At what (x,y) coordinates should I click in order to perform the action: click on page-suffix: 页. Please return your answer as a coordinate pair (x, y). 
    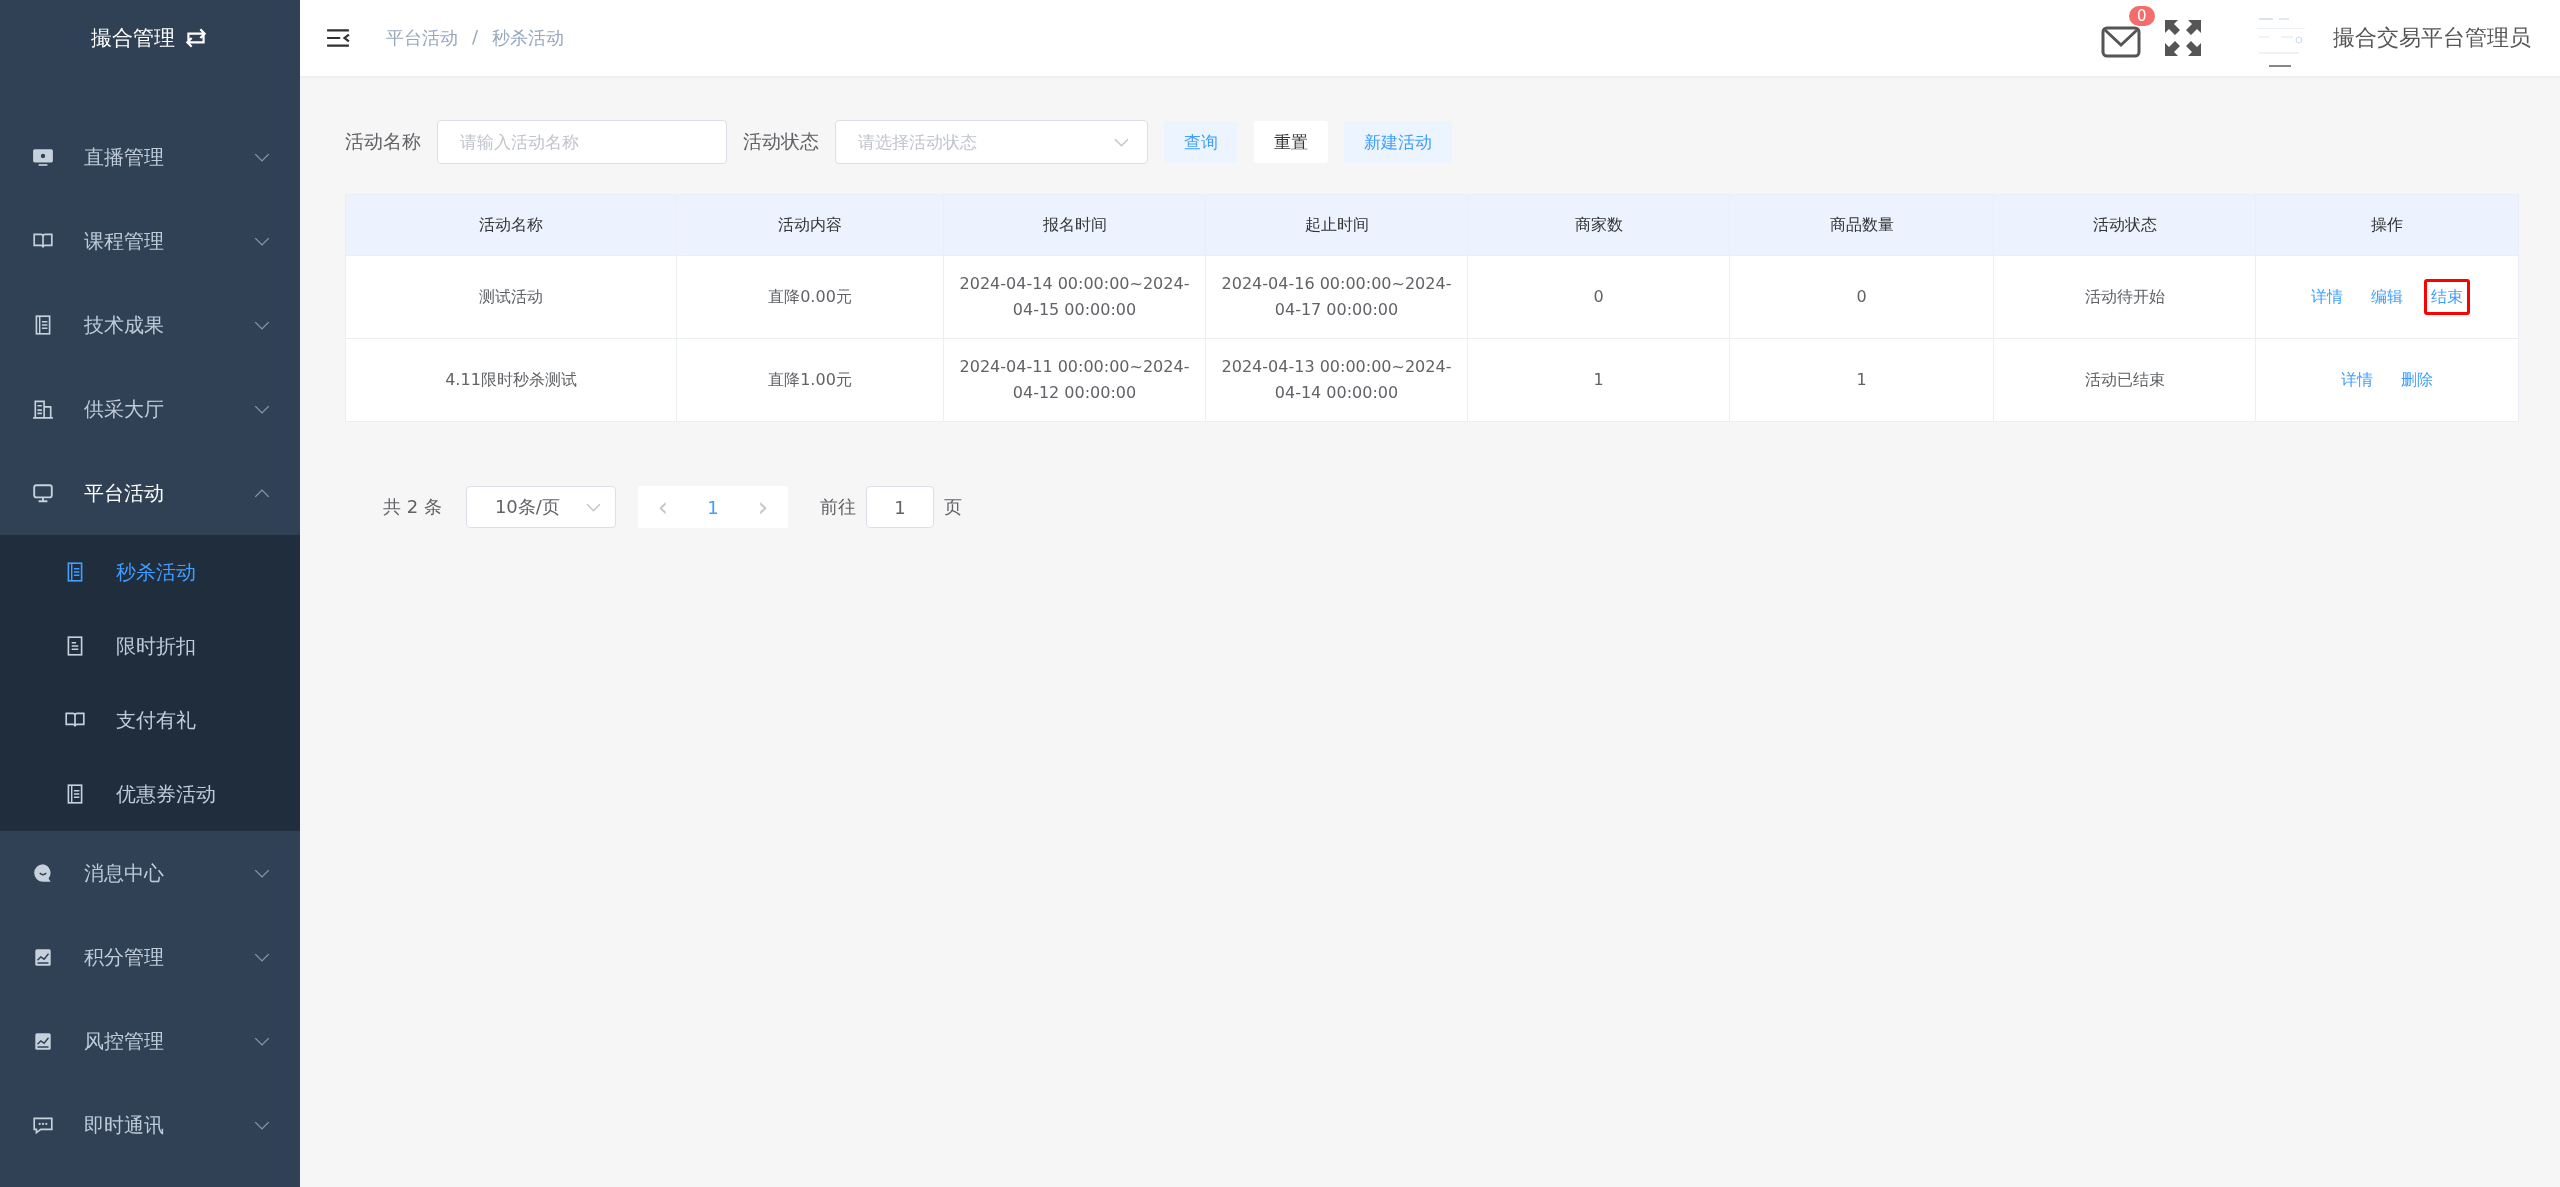
    Looking at the image, I should click on (952, 507).